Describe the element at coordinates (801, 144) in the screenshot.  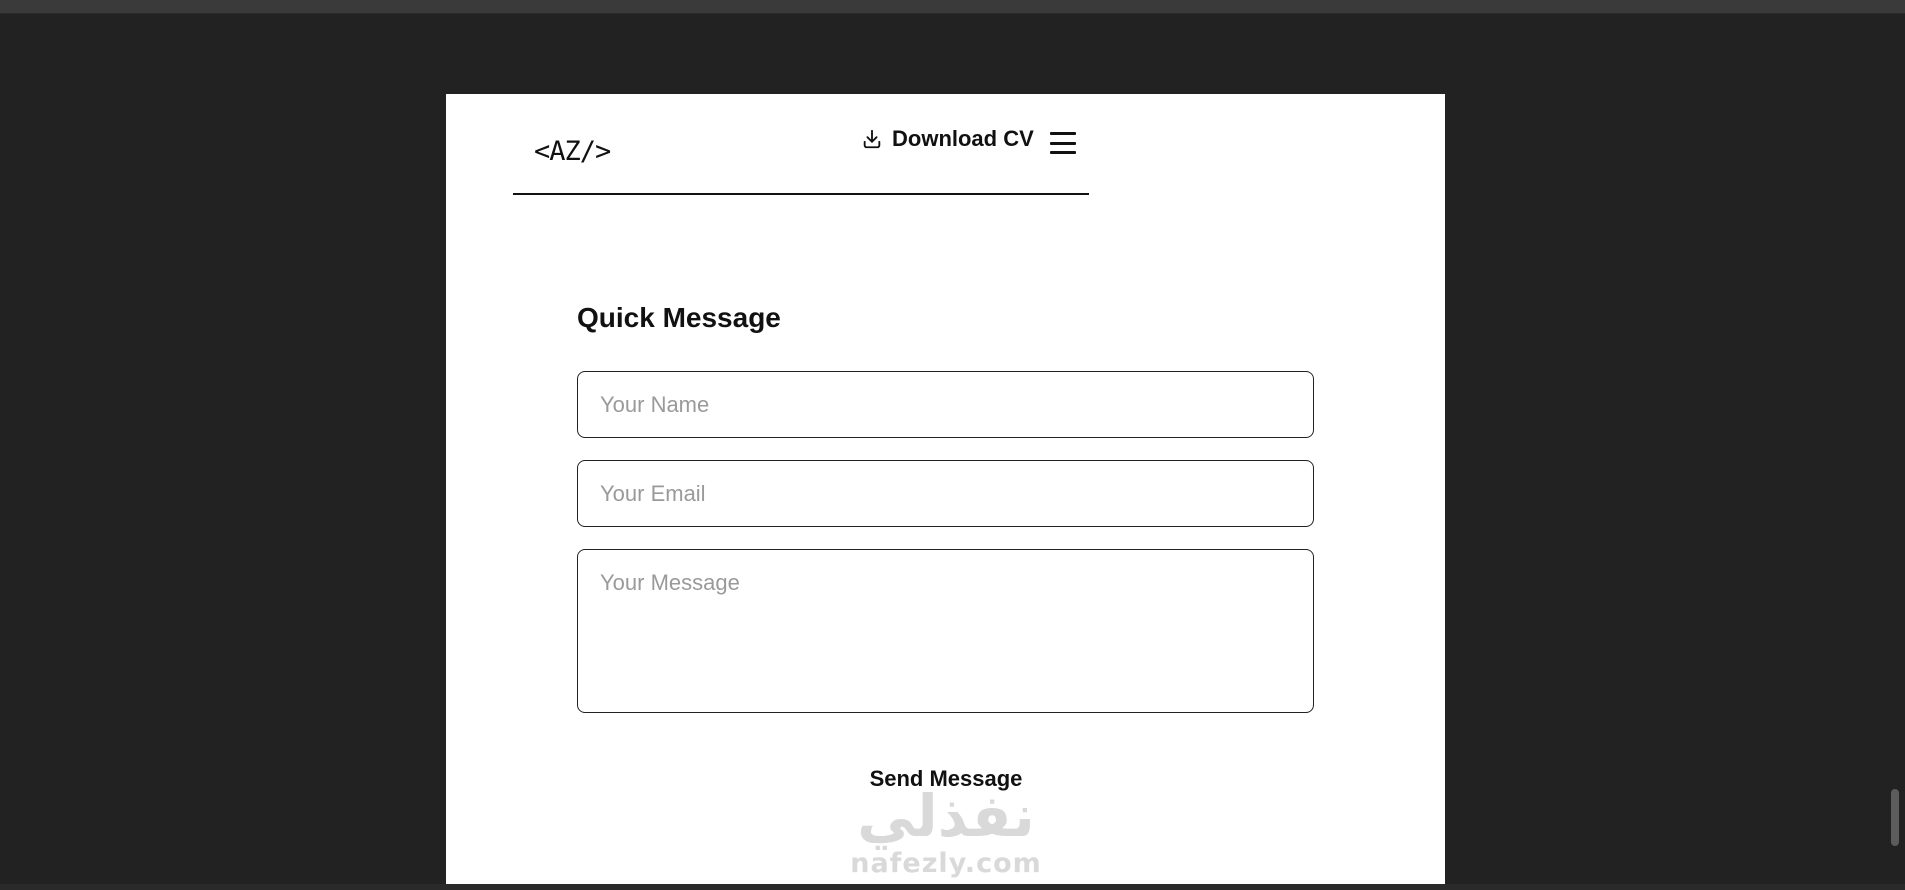
I see `site-header: <AZ/> Download CV` at that location.